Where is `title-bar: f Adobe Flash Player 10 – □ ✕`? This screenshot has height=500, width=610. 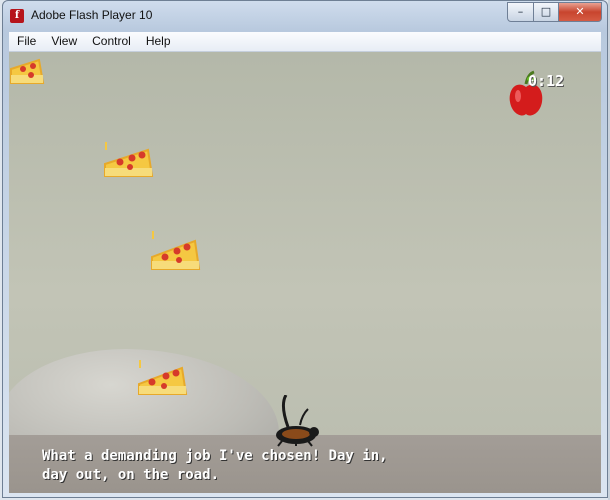
title-bar: f Adobe Flash Player 10 – □ ✕ is located at coordinates (305, 16).